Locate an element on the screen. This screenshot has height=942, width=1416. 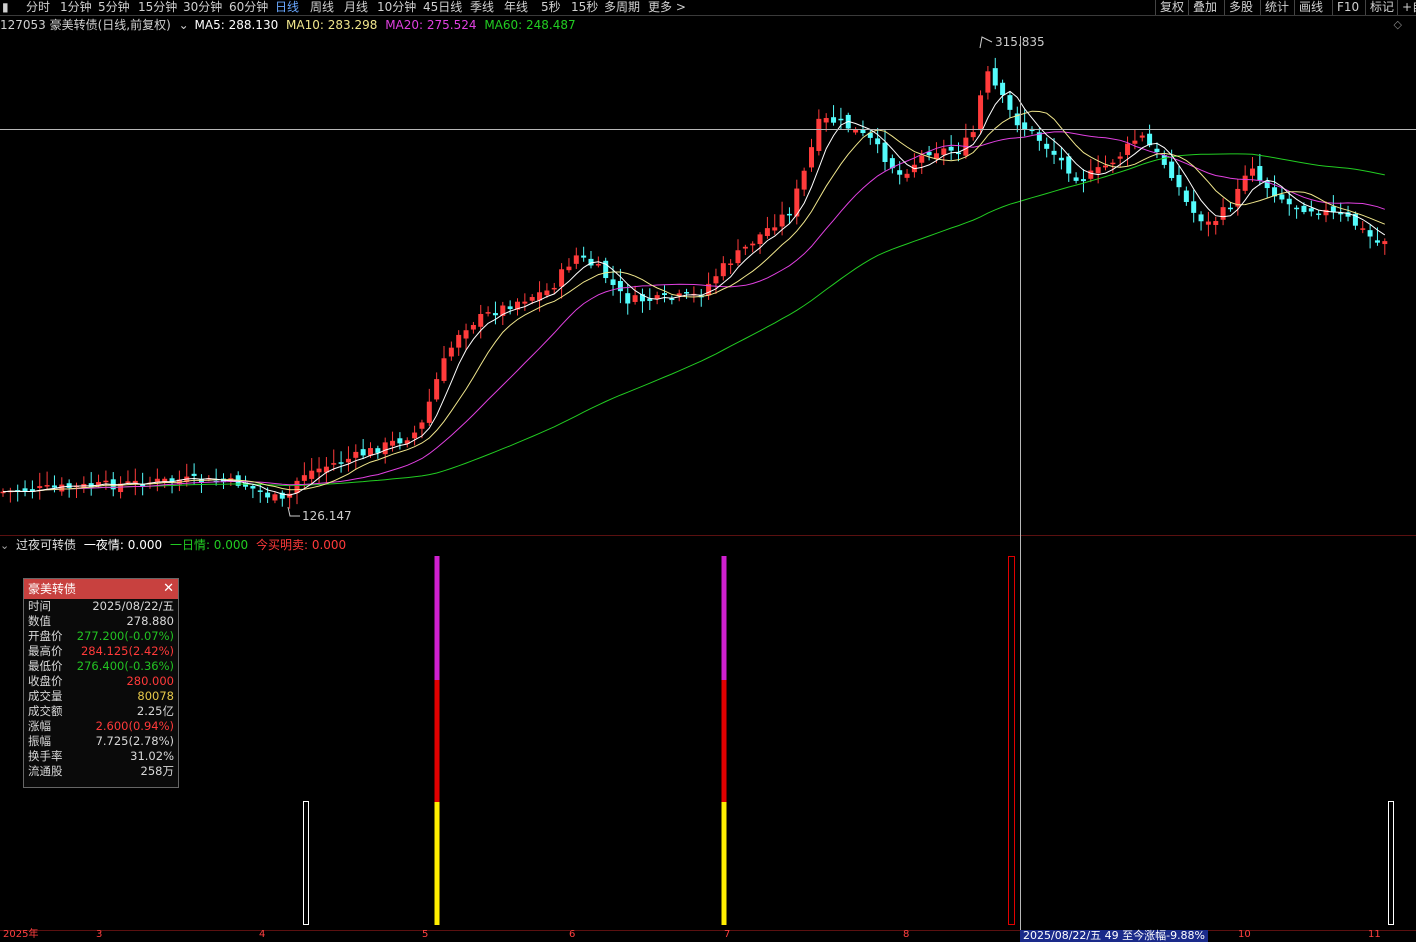
popup-row-value: 80078 is located at coordinates (155, 696).